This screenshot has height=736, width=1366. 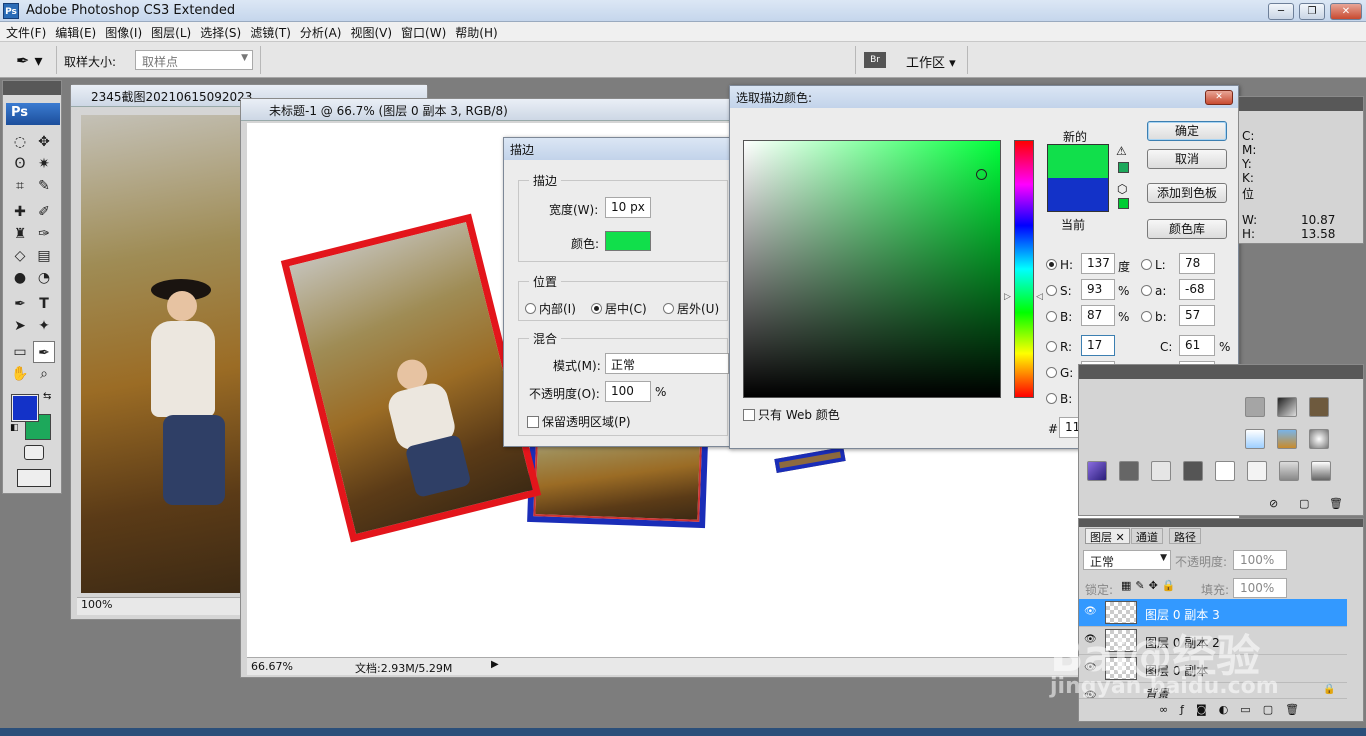 I want to click on radio-r, so click(x=1051, y=346).